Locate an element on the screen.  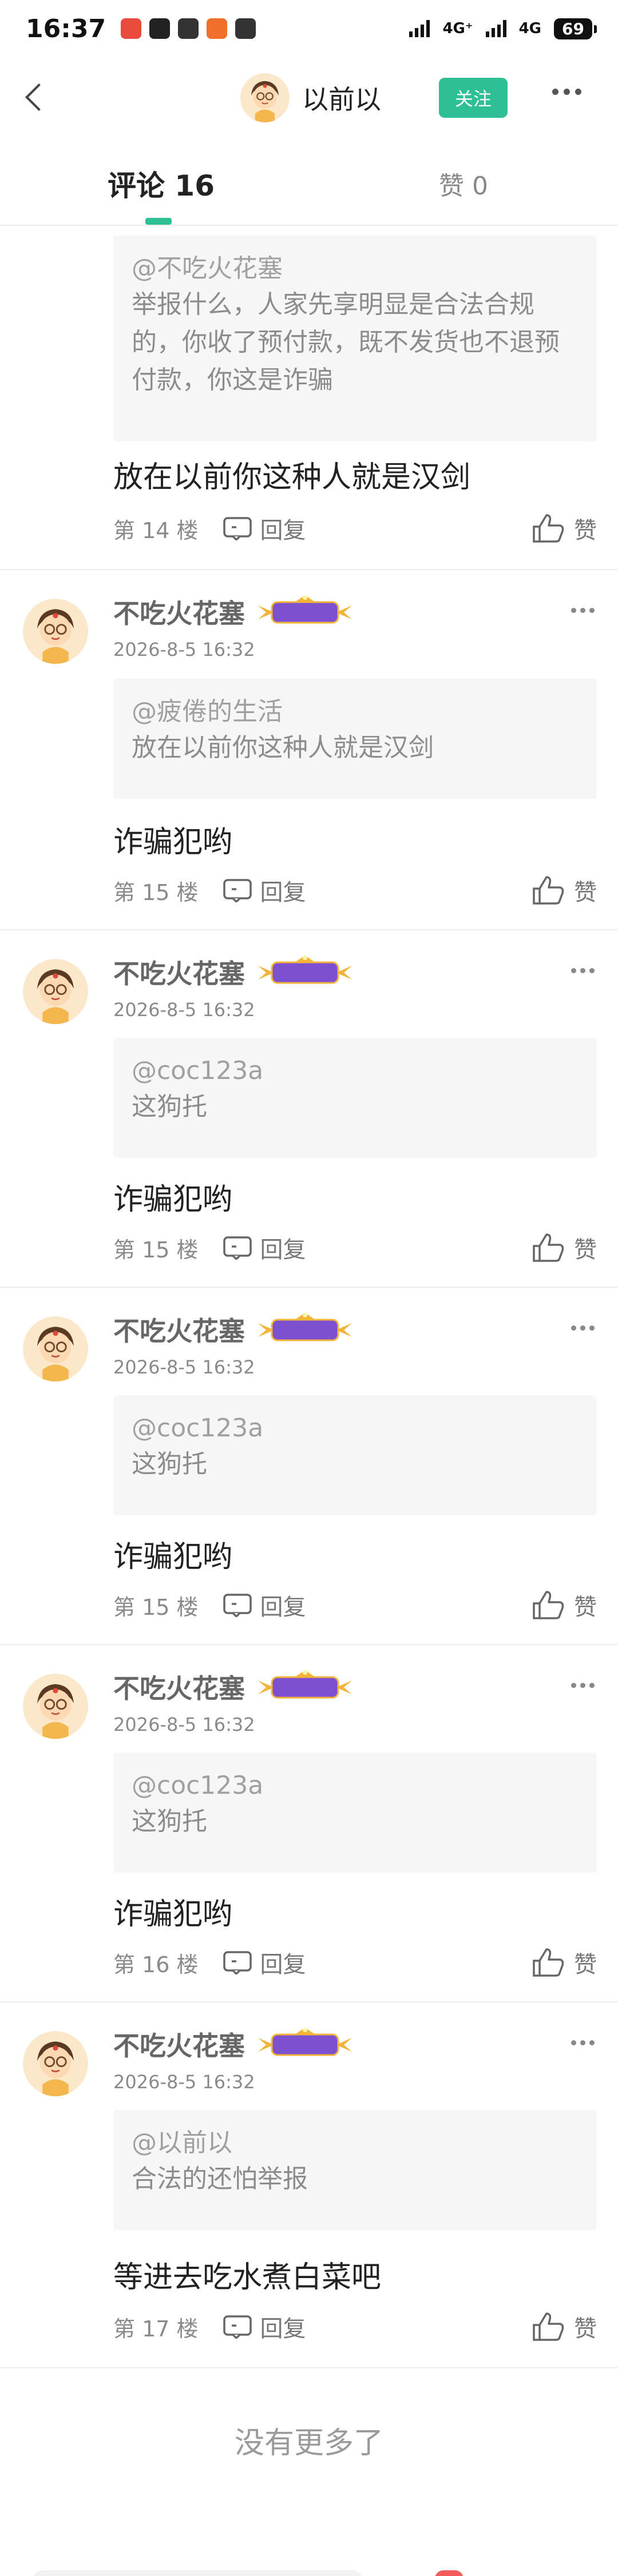
follow-button: 关注 is located at coordinates (473, 98).